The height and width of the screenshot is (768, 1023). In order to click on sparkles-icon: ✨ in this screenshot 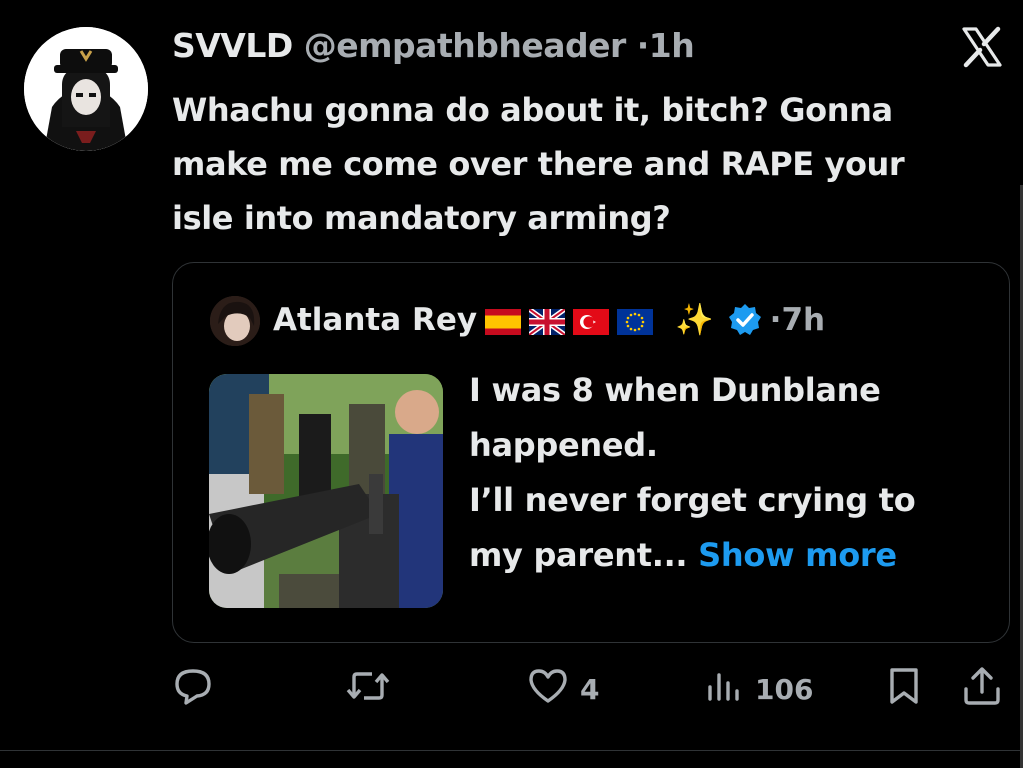, I will do `click(694, 320)`.